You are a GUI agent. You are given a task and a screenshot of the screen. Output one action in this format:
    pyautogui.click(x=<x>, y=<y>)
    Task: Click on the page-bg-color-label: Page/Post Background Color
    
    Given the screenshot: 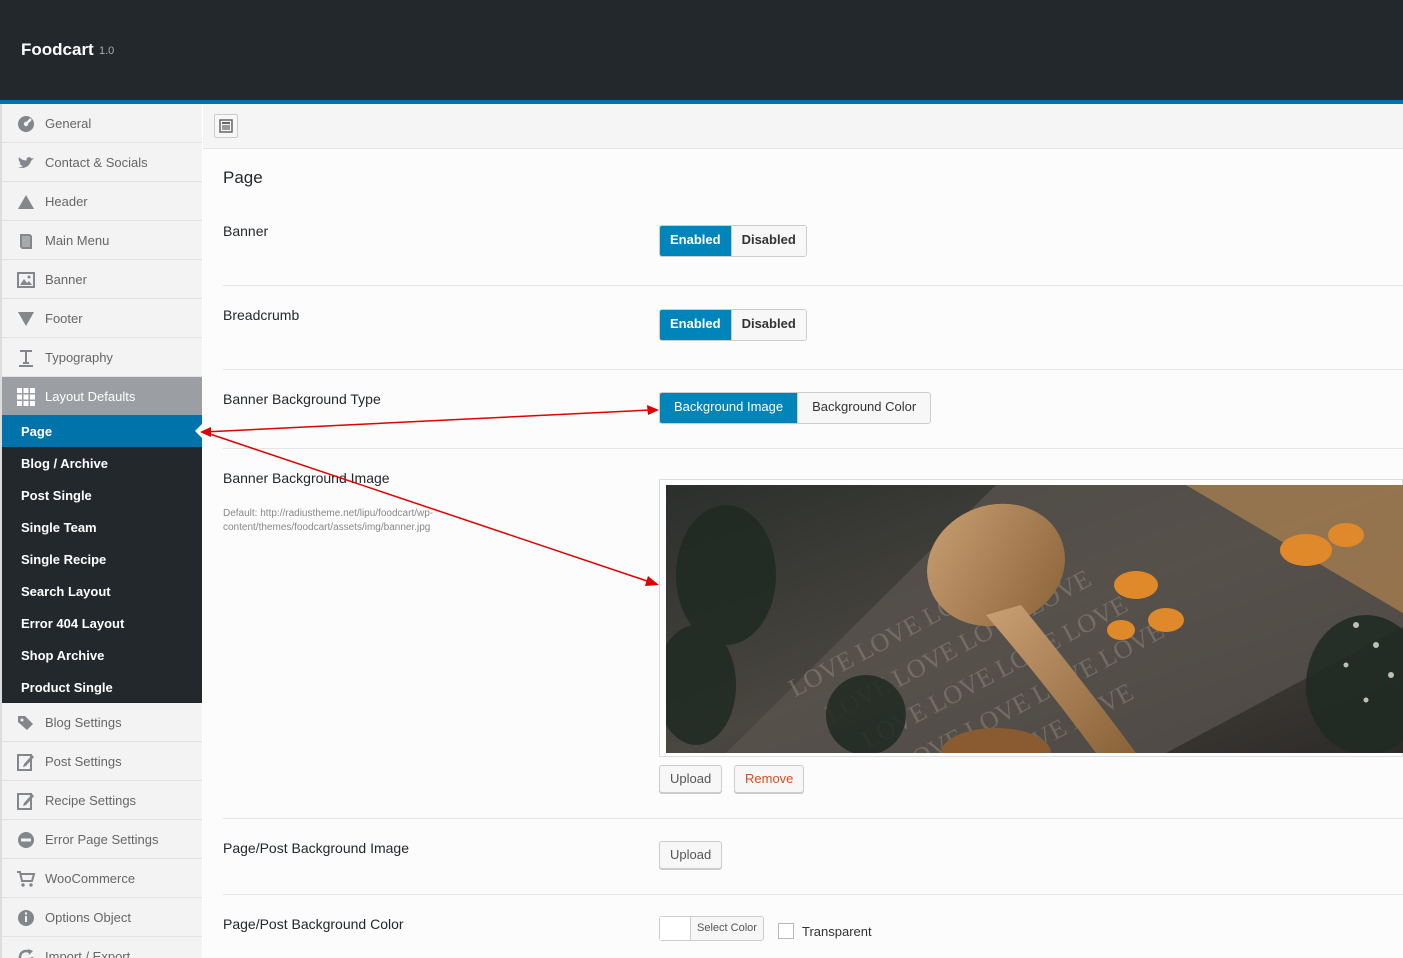 What is the action you would take?
    pyautogui.click(x=313, y=924)
    